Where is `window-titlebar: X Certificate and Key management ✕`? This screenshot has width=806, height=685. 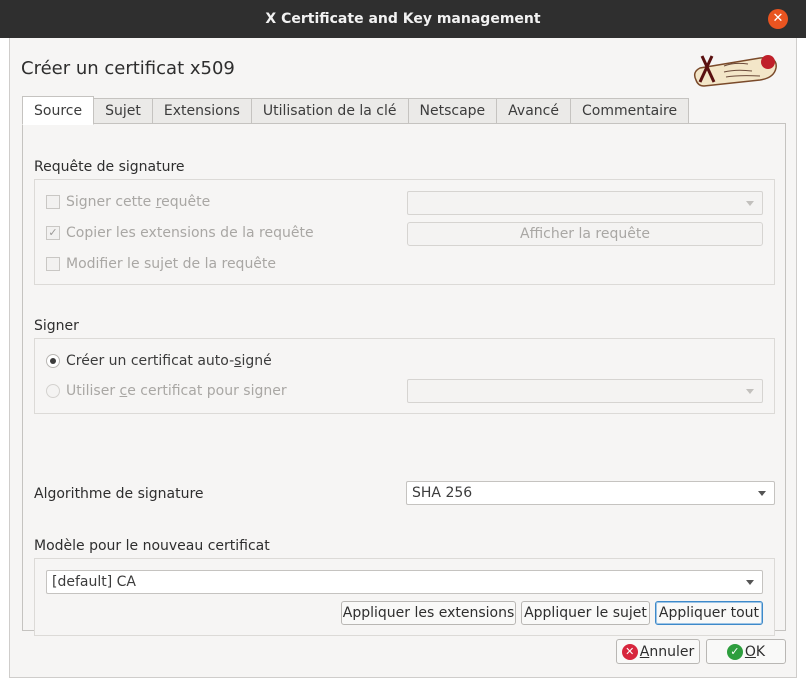
window-titlebar: X Certificate and Key management ✕ is located at coordinates (403, 19).